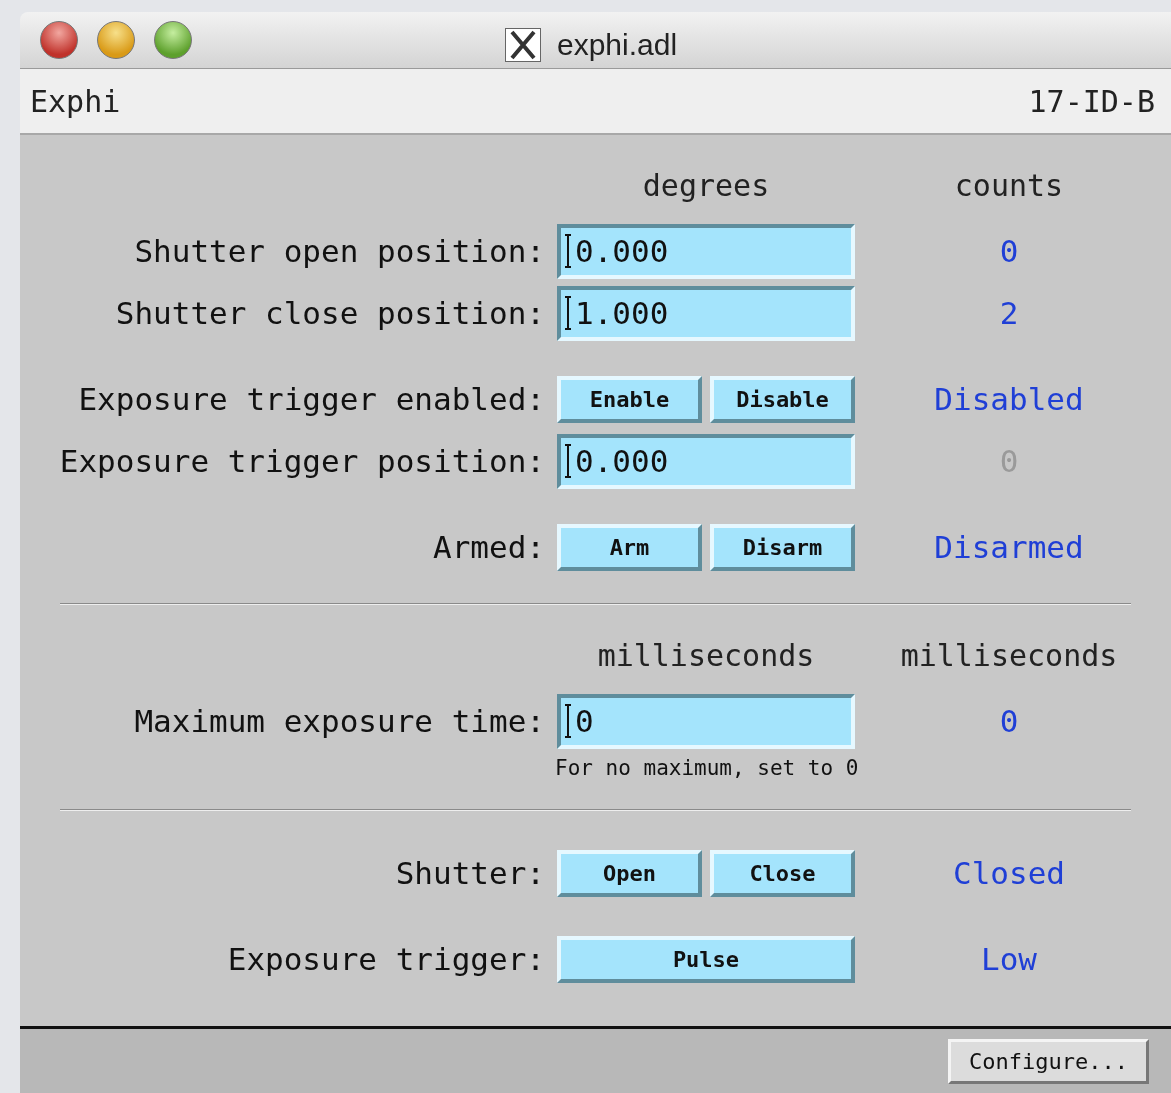 Image resolution: width=1171 pixels, height=1093 pixels. What do you see at coordinates (488, 547) in the screenshot?
I see `field-label: Armed:` at bounding box center [488, 547].